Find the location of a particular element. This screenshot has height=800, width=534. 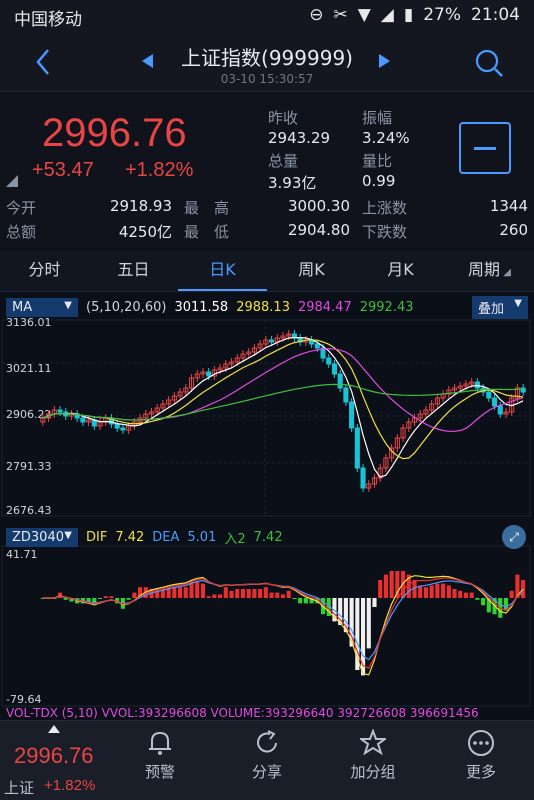

tab-intraday: 分时 is located at coordinates (44, 270).